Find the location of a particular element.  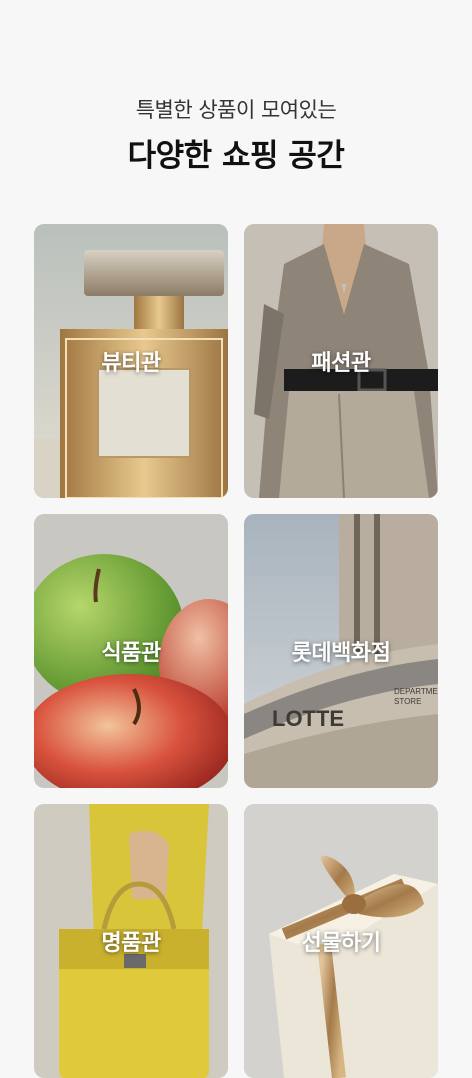

category-label: 패션관 is located at coordinates (341, 363).